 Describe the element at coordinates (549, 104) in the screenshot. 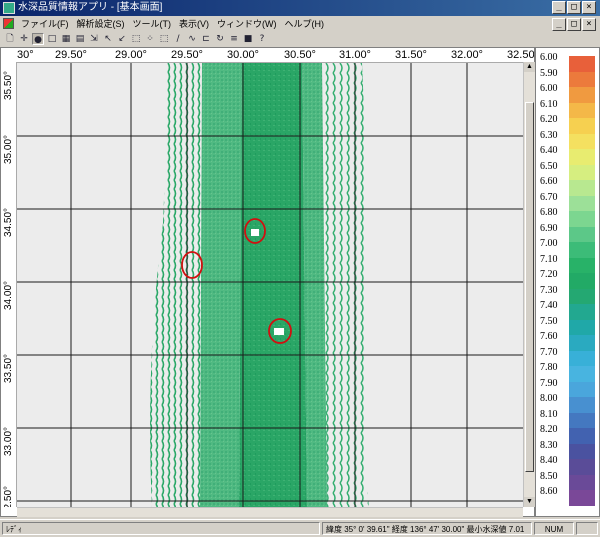

I see `legend-label: 6.10` at that location.